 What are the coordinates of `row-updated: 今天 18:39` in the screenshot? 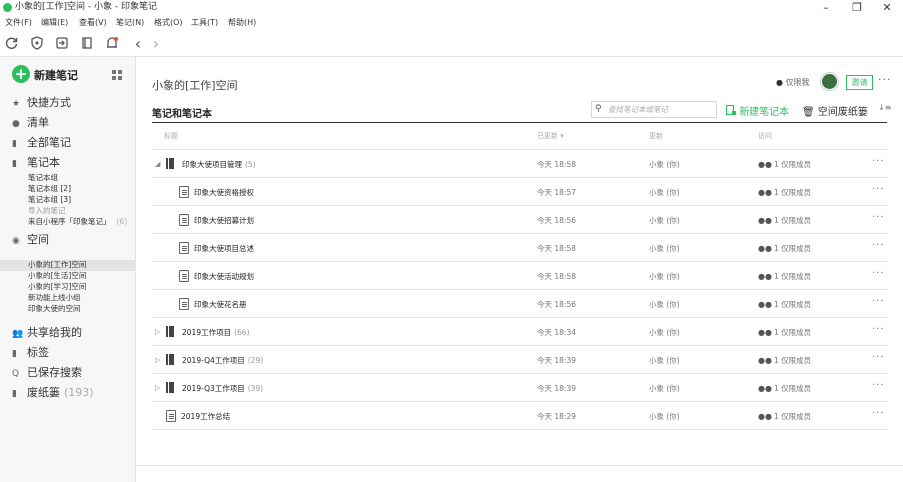 It's located at (556, 360).